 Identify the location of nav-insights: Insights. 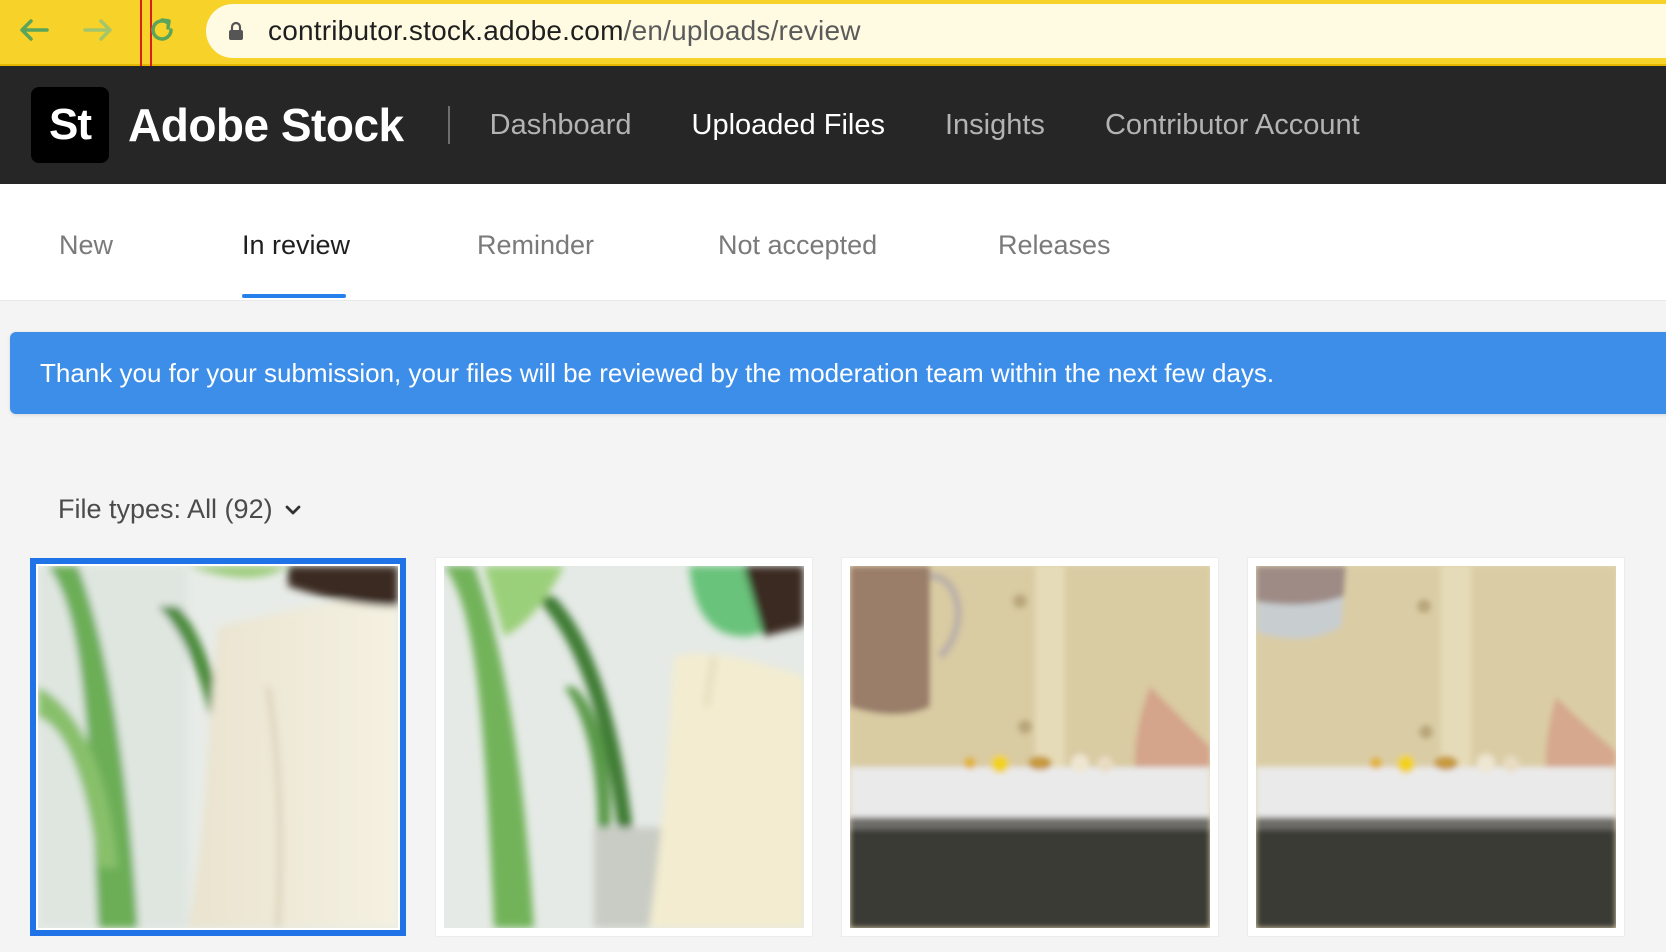
(995, 125).